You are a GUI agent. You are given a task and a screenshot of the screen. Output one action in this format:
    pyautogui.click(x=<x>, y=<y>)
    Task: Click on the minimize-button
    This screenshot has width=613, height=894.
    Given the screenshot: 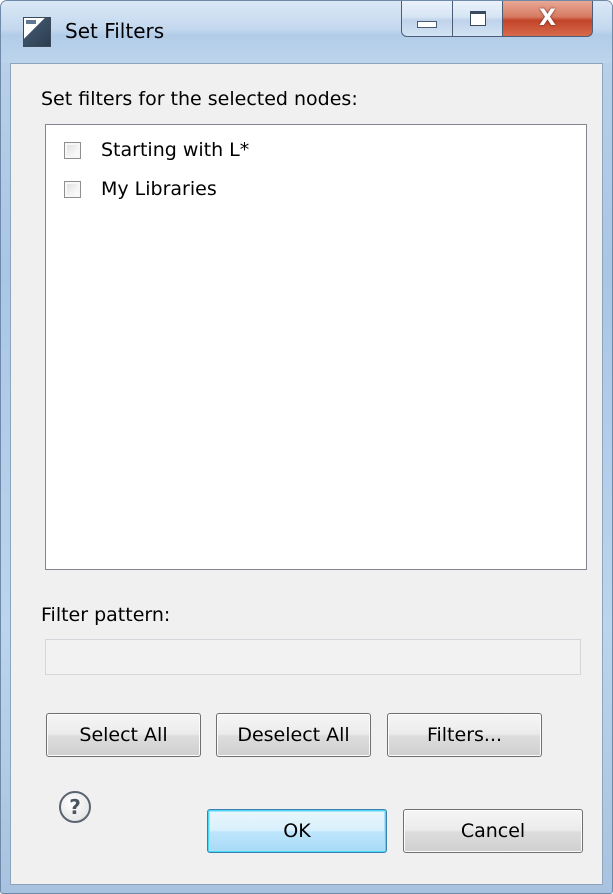 What is the action you would take?
    pyautogui.click(x=427, y=19)
    